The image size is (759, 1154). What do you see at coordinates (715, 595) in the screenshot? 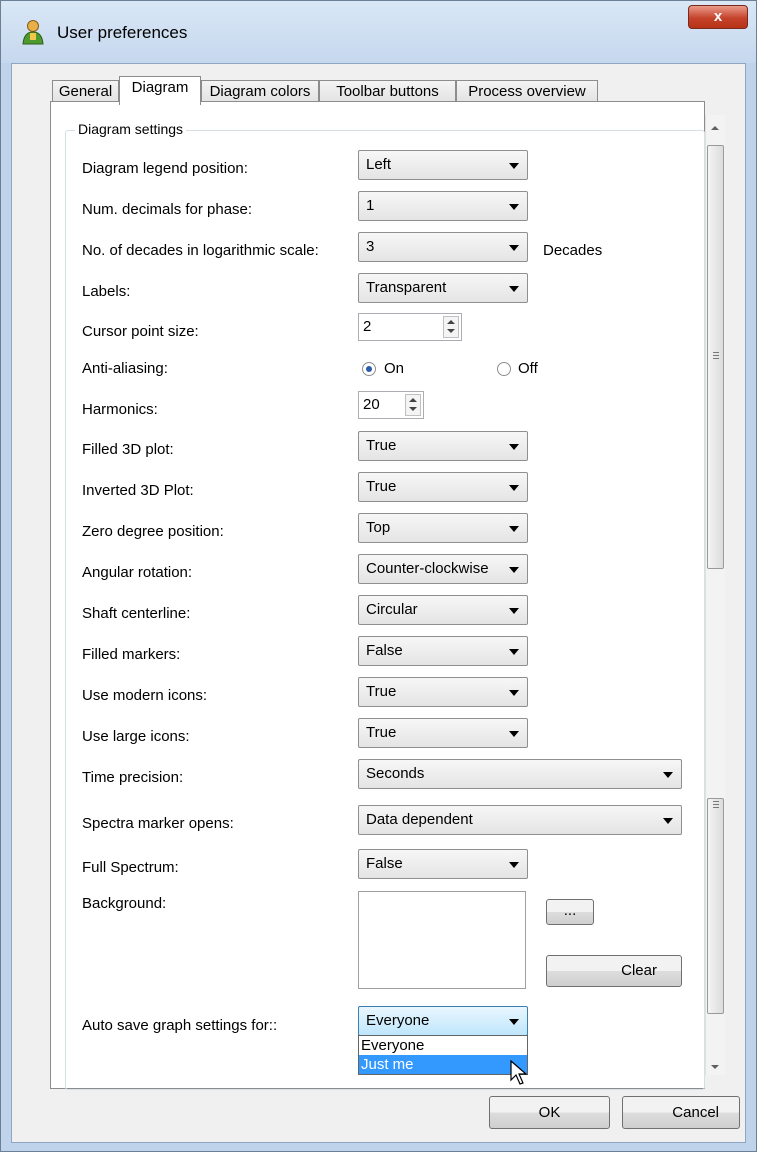
I see `vertical-scrollbar` at bounding box center [715, 595].